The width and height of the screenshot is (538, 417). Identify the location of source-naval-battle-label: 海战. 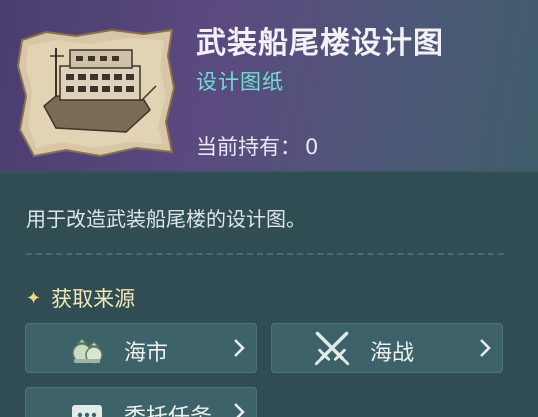
(392, 353).